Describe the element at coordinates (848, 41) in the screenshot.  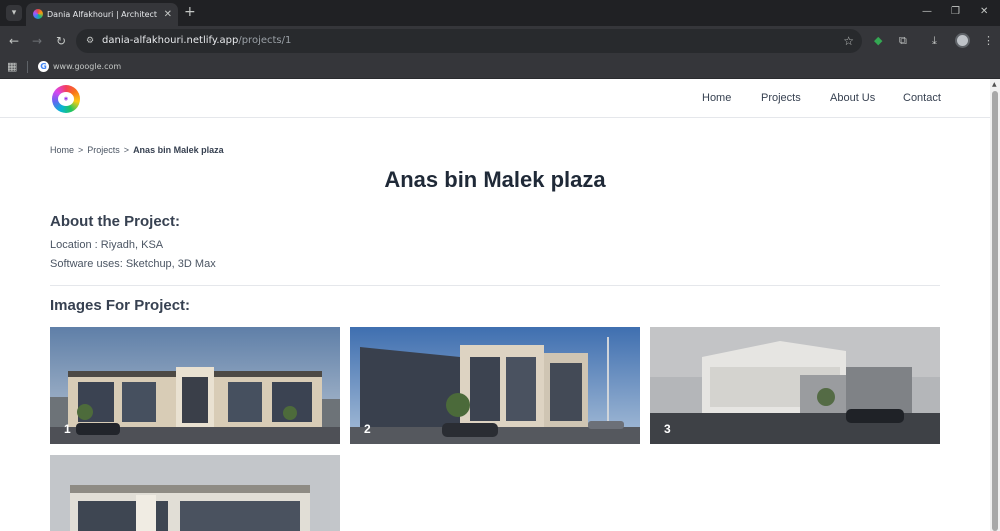
I see `bookmark-star-icon: ☆` at that location.